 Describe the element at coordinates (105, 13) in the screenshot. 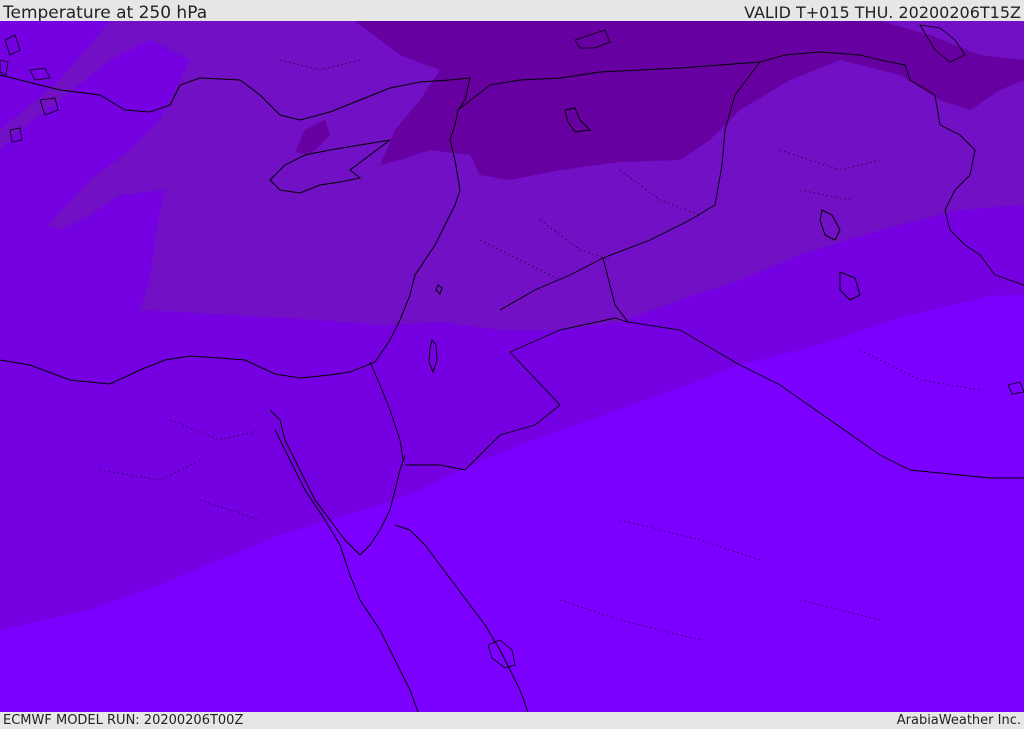

I see `map-title: Temperature at 250 hPa` at that location.